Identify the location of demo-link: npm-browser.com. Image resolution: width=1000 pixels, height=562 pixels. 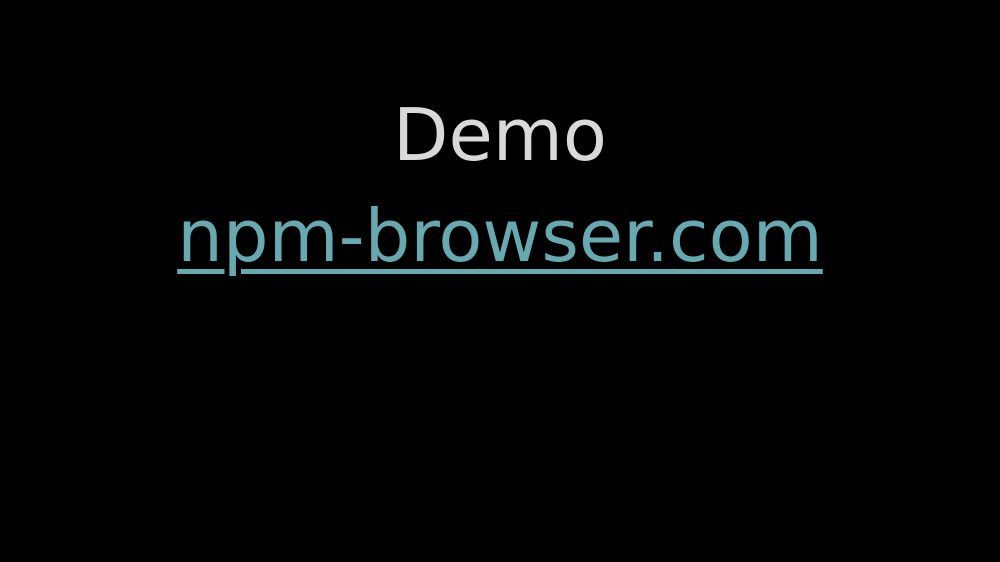
(500, 236).